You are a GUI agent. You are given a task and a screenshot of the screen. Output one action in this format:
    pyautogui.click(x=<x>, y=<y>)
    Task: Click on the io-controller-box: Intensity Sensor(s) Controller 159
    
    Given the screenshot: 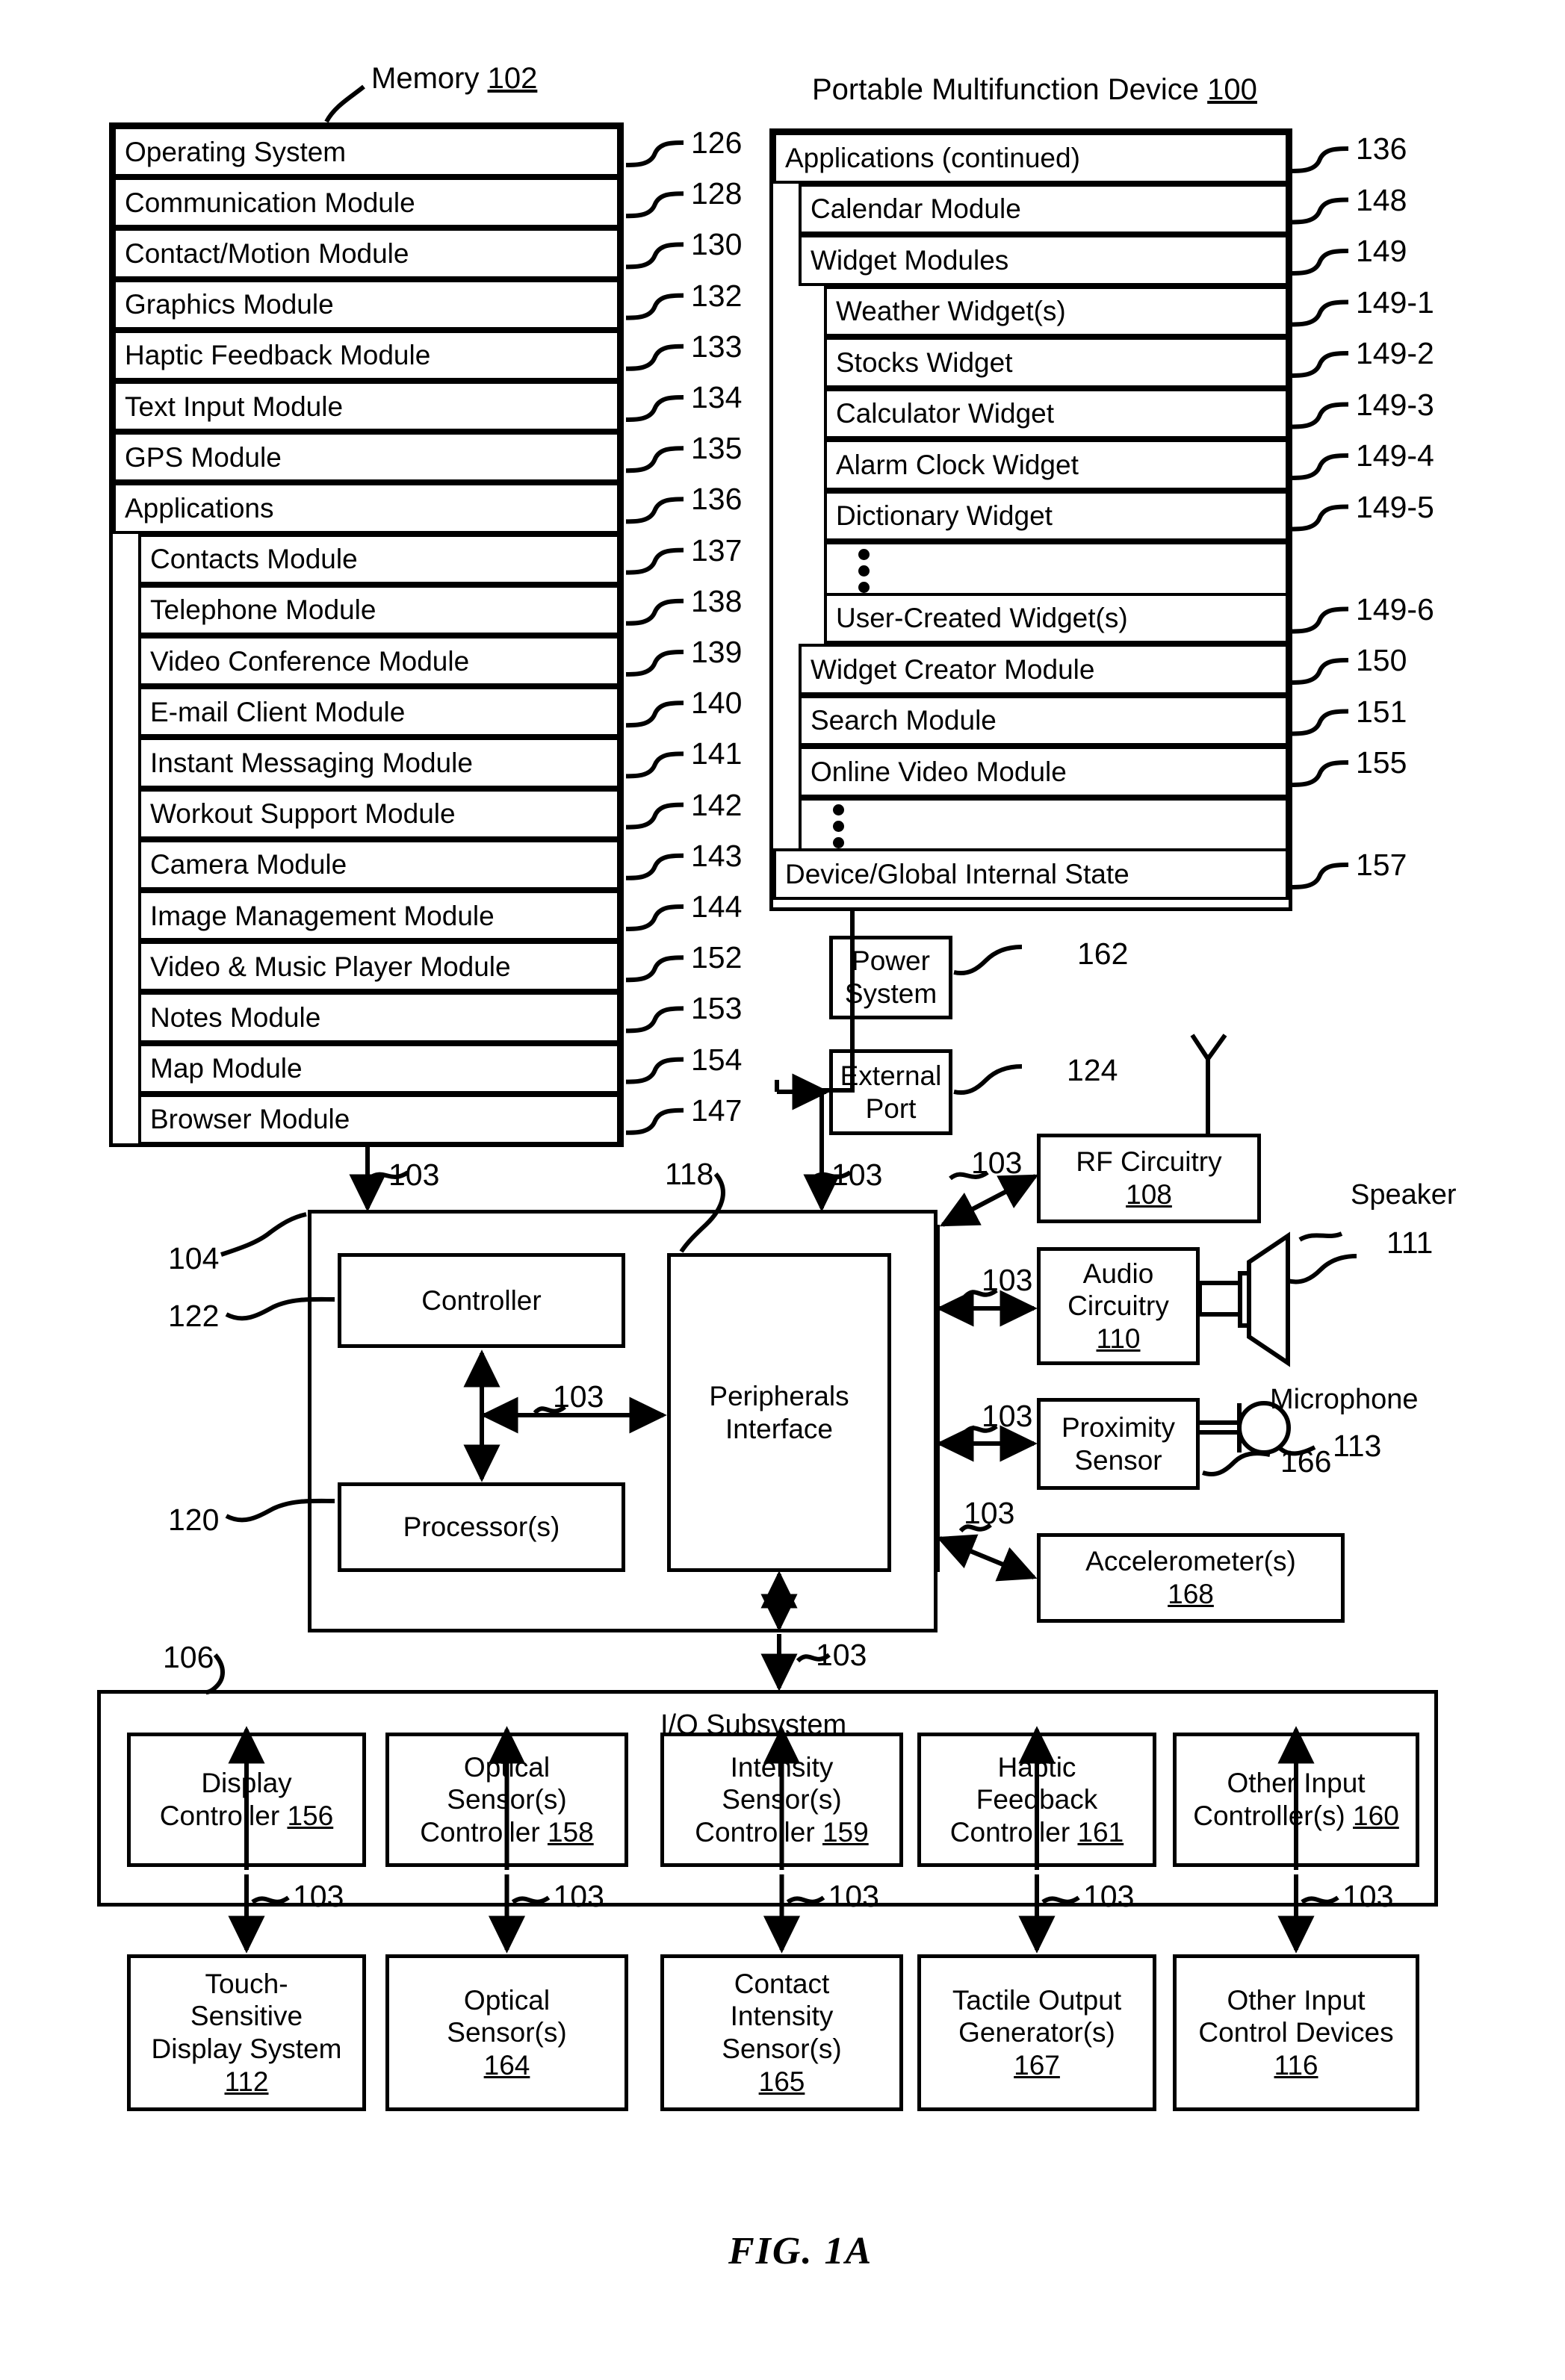 What is the action you would take?
    pyautogui.click(x=781, y=1800)
    